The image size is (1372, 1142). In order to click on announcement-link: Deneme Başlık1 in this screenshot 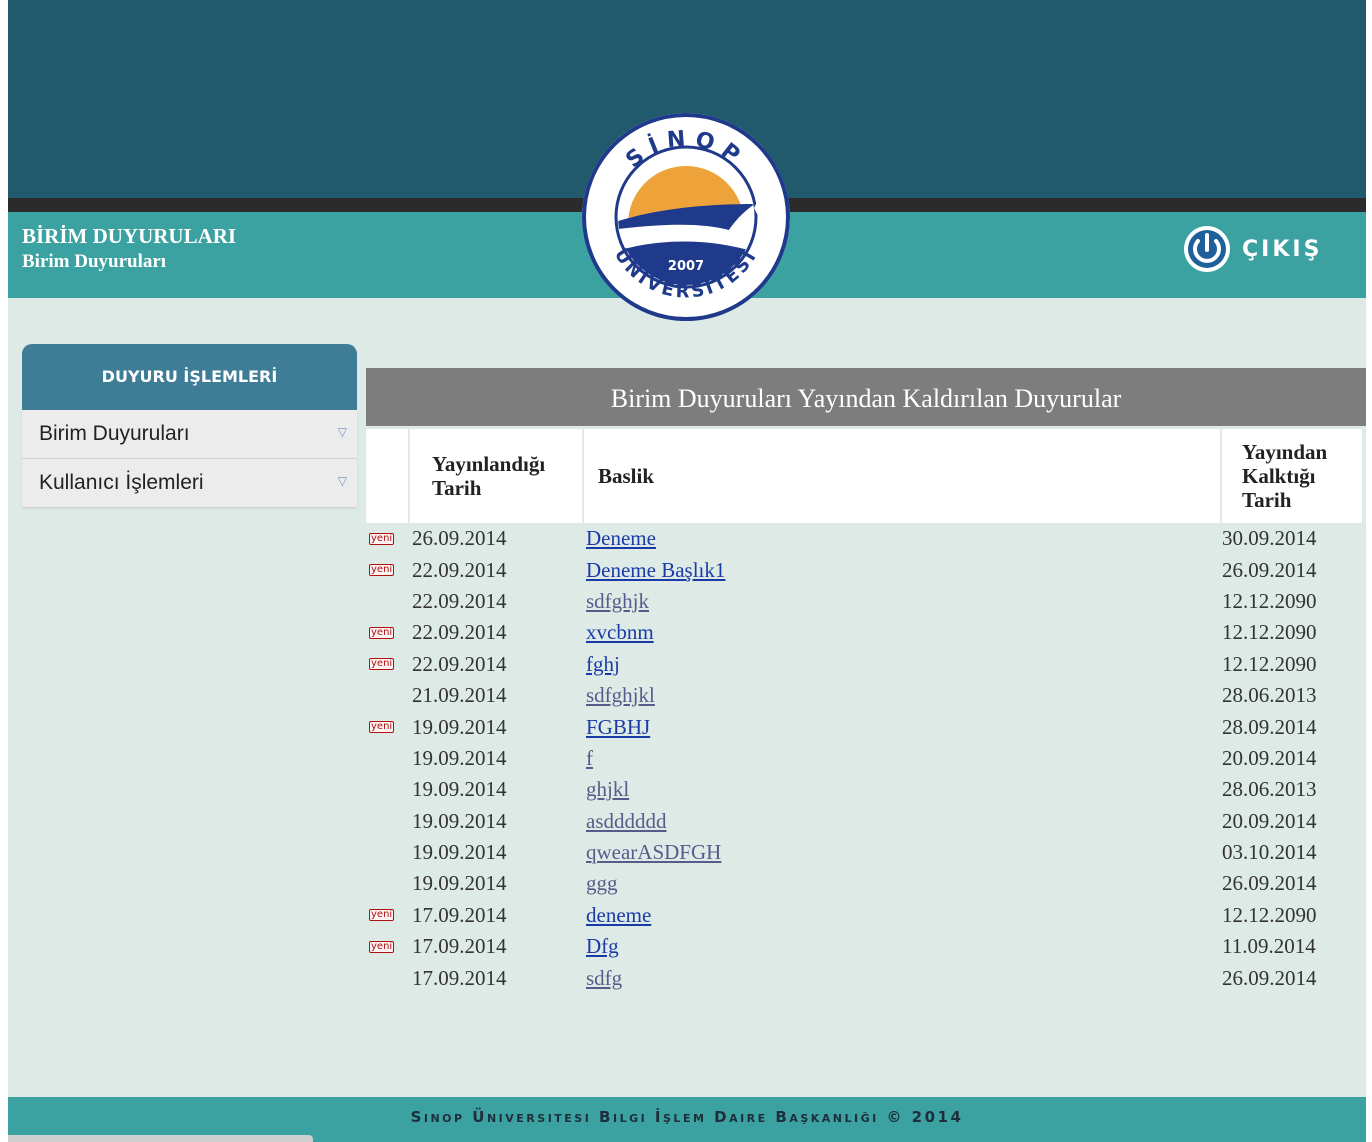, I will do `click(655, 570)`.